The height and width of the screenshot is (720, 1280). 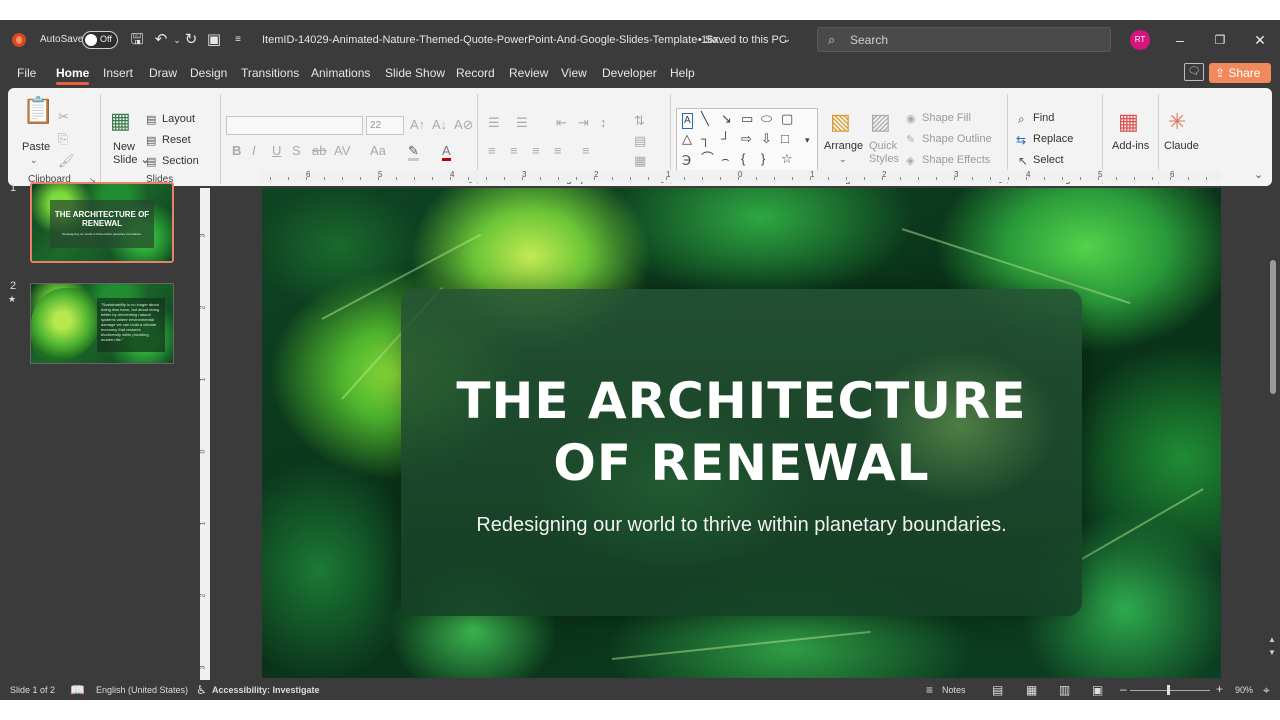 I want to click on shape-fill-button: Shape Fill, so click(x=946, y=118).